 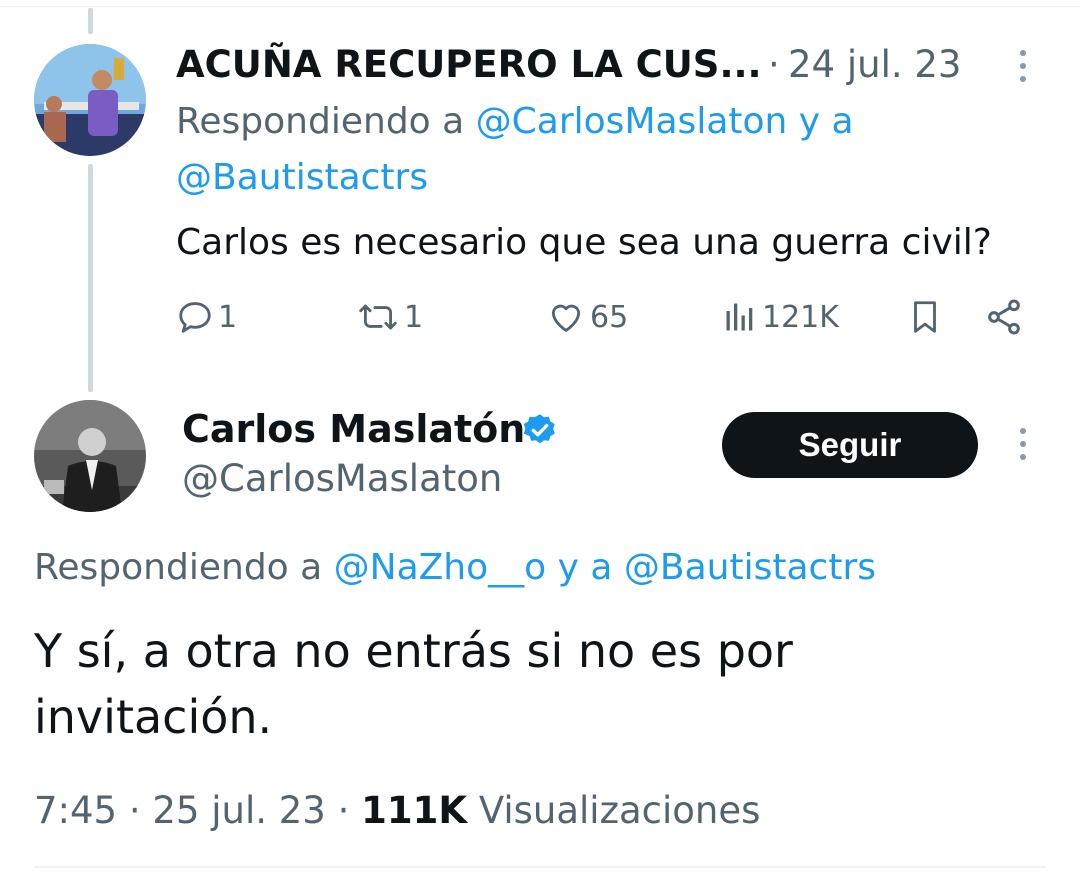 What do you see at coordinates (75, 810) in the screenshot?
I see `tweet-time: 7:45` at bounding box center [75, 810].